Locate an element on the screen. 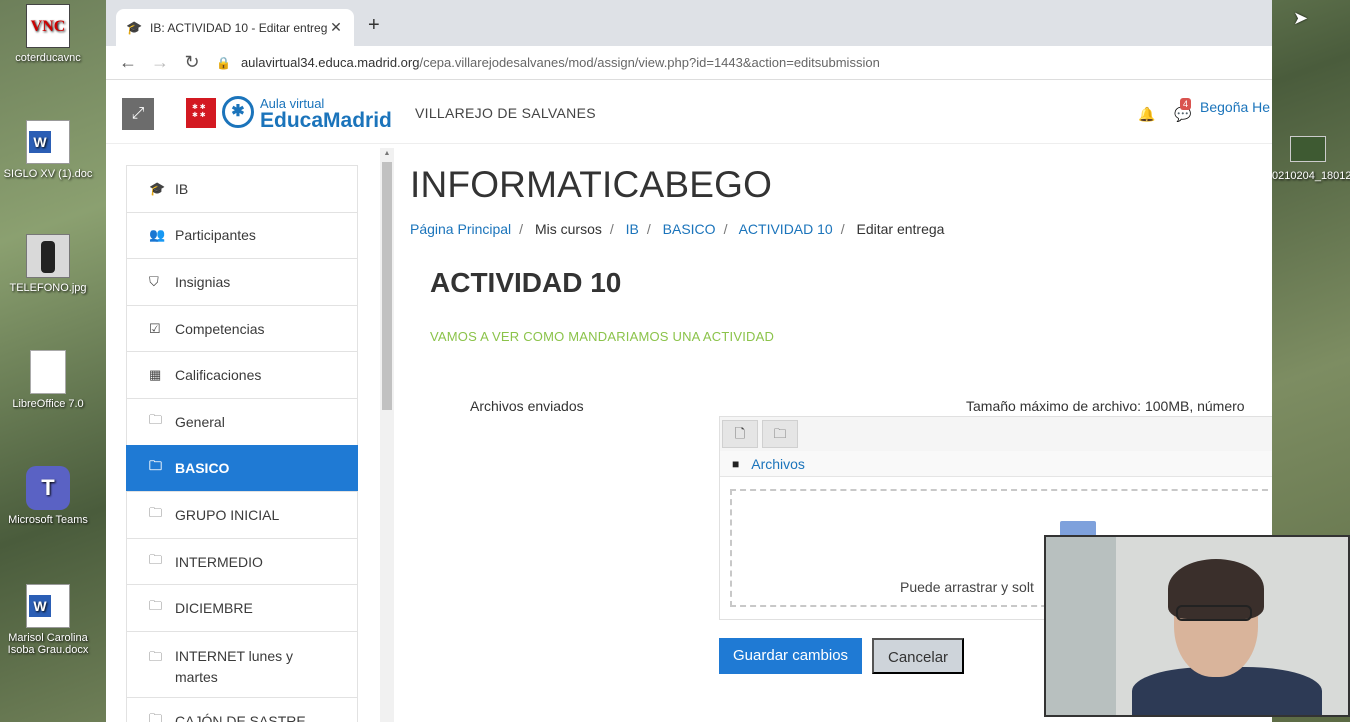 The image size is (1350, 722). folder-icon: ■ is located at coordinates (736, 463).